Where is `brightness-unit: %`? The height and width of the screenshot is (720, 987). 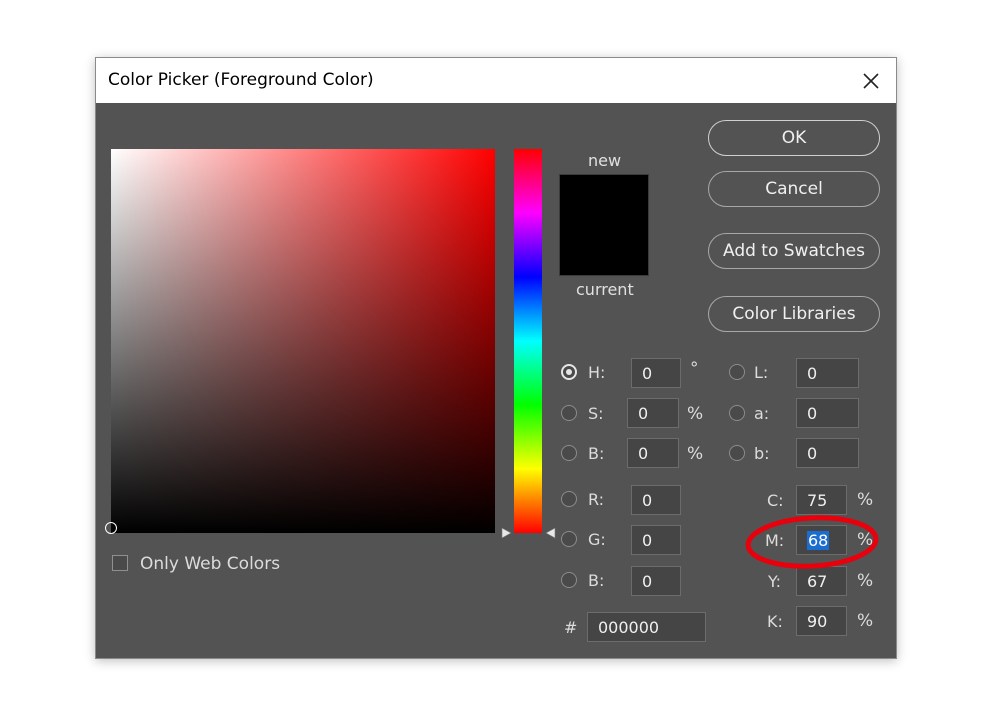
brightness-unit: % is located at coordinates (695, 454).